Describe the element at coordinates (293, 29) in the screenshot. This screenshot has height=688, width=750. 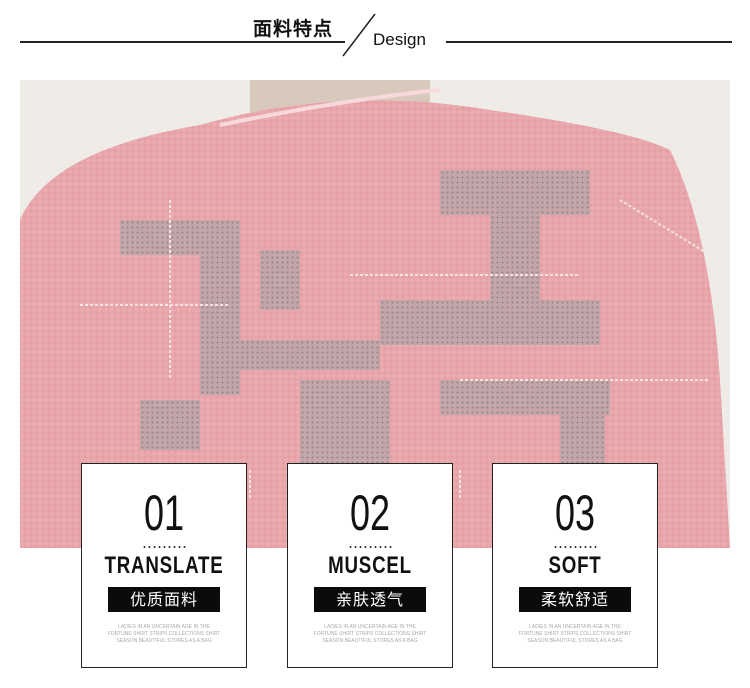
I see `header-title-cn: 面料特点` at that location.